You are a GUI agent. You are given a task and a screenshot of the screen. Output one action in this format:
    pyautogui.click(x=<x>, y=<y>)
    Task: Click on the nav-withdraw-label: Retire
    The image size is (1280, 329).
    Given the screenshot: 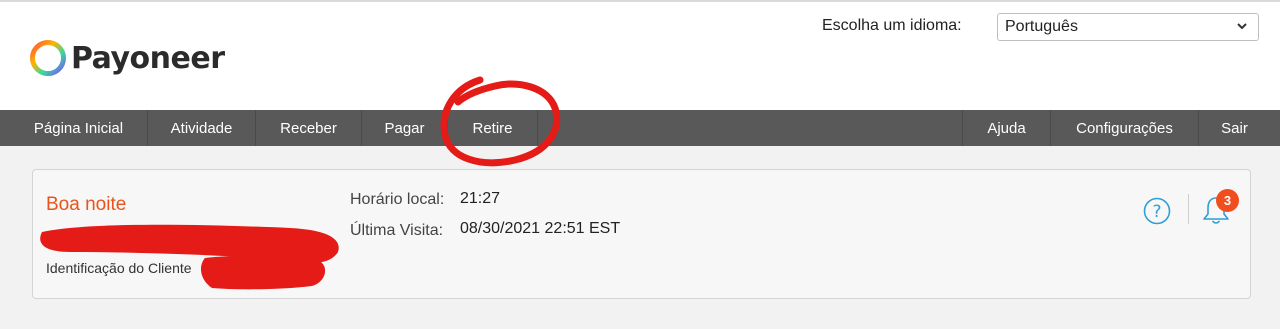 What is the action you would take?
    pyautogui.click(x=492, y=128)
    